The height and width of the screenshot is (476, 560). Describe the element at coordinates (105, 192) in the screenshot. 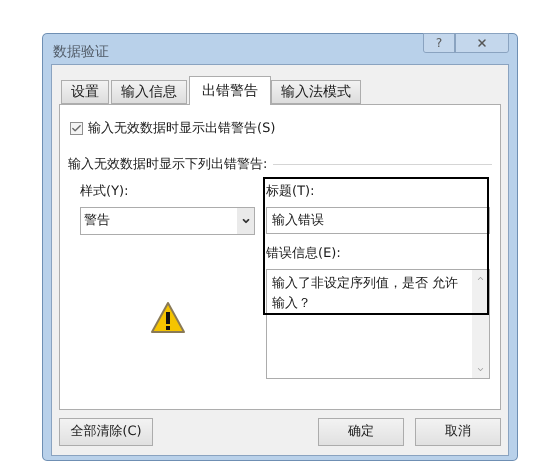

I see `style-label: 样式(Y):` at that location.